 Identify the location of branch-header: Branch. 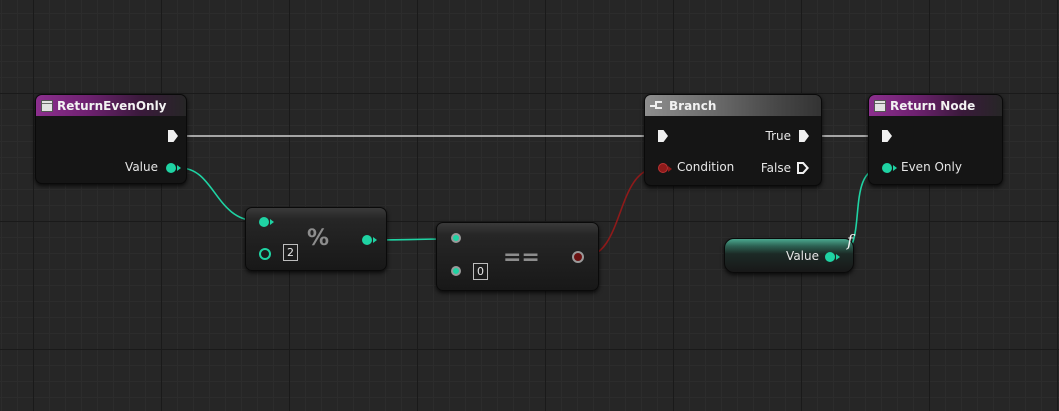
(733, 105).